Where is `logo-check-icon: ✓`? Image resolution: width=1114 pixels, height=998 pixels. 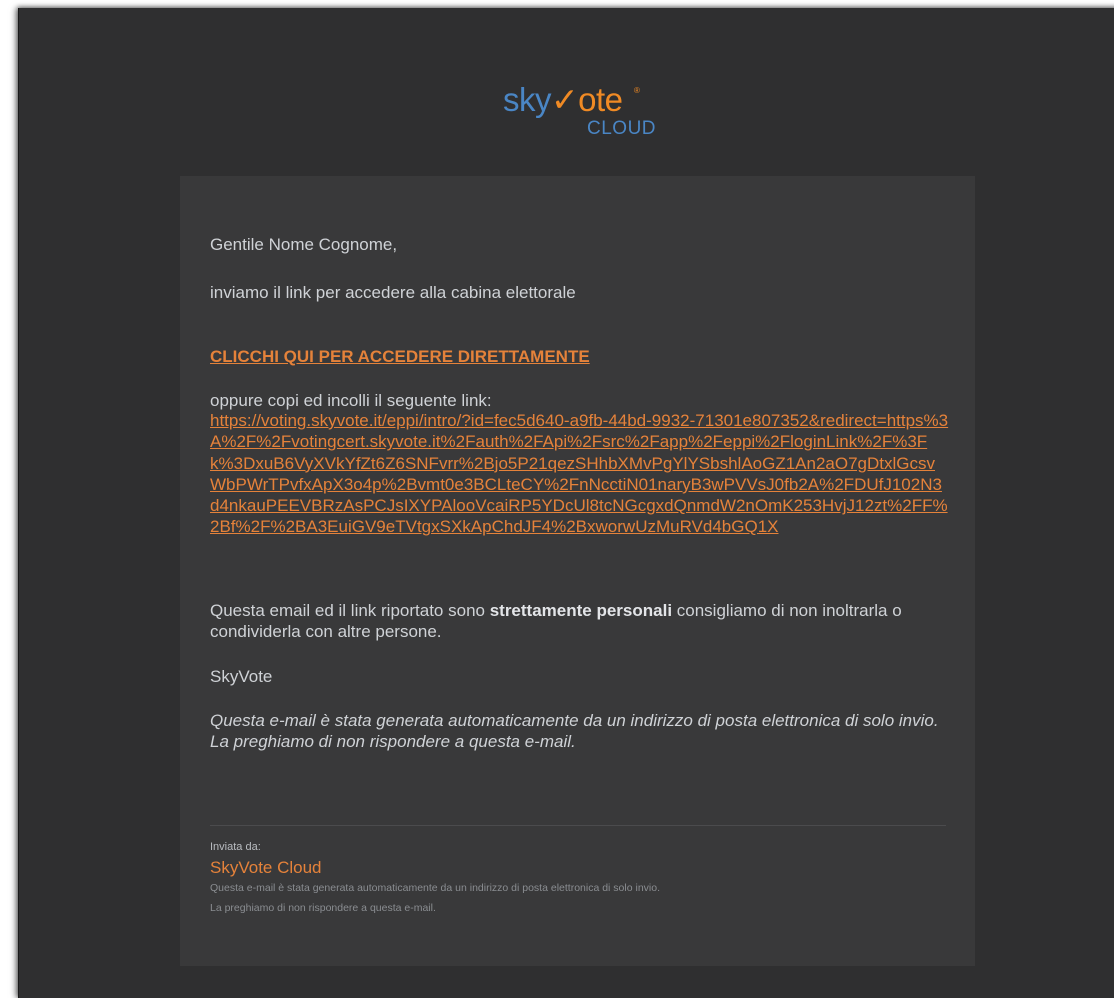
logo-check-icon: ✓ is located at coordinates (565, 99).